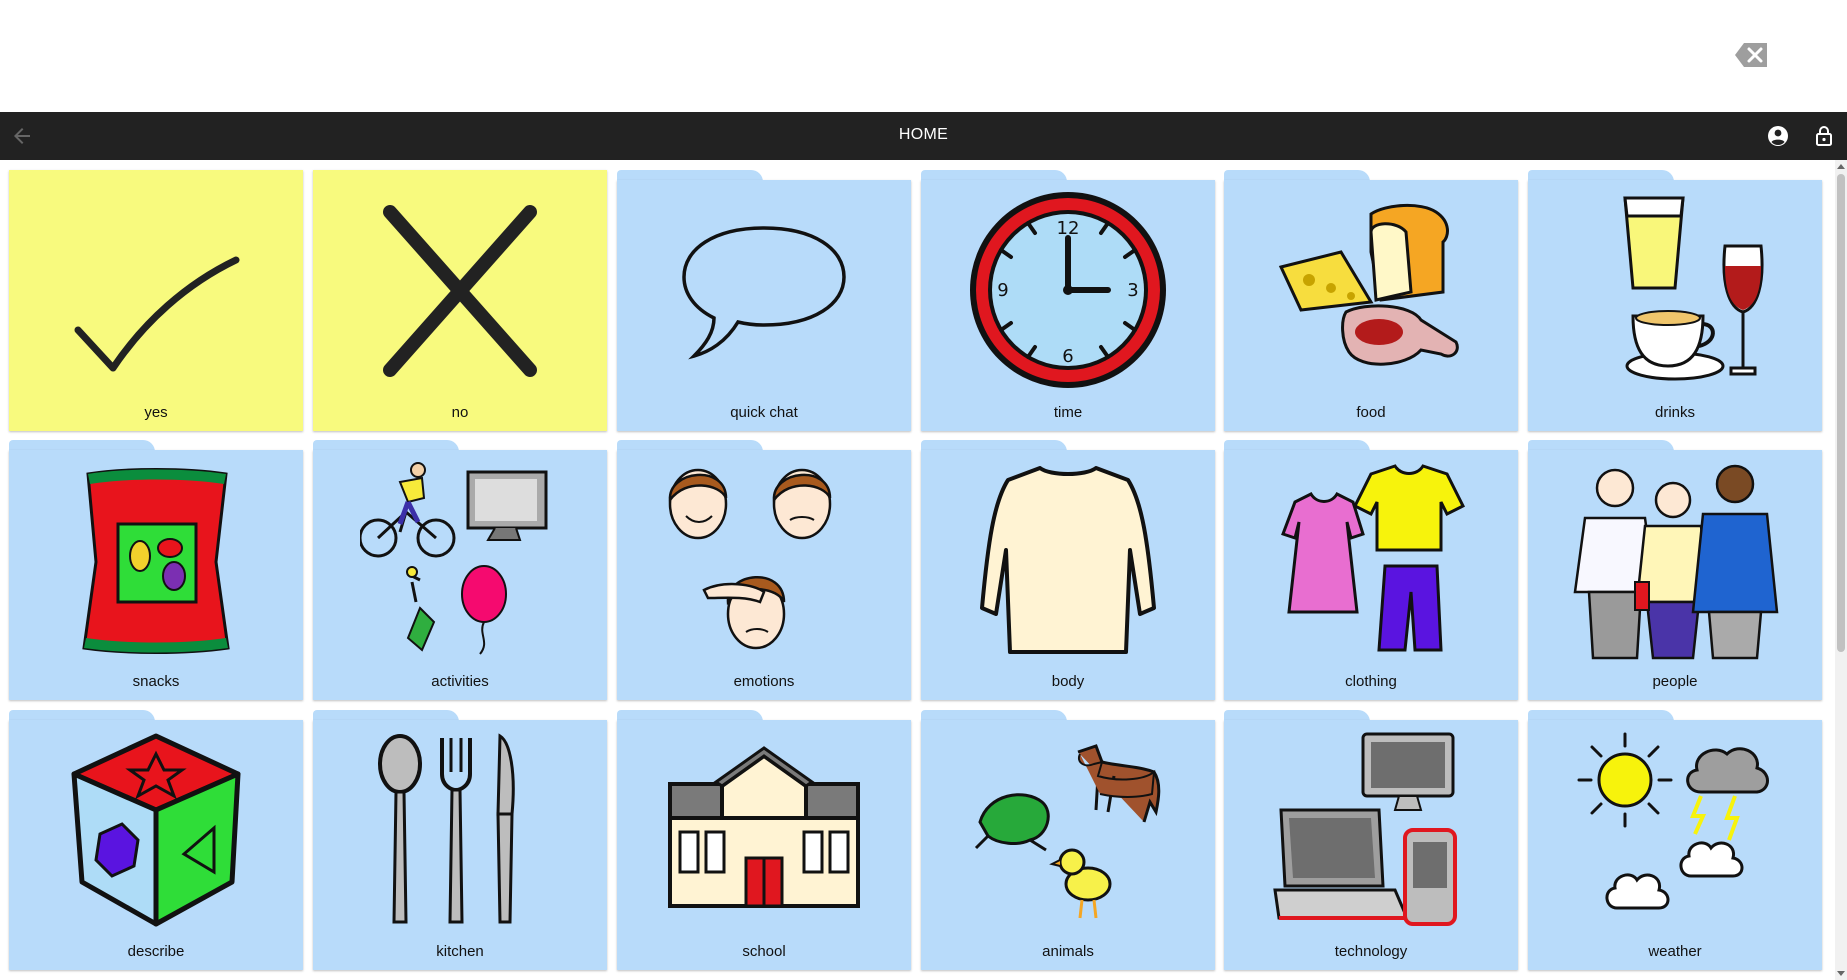  I want to click on tile-technology: technology, so click(1371, 840).